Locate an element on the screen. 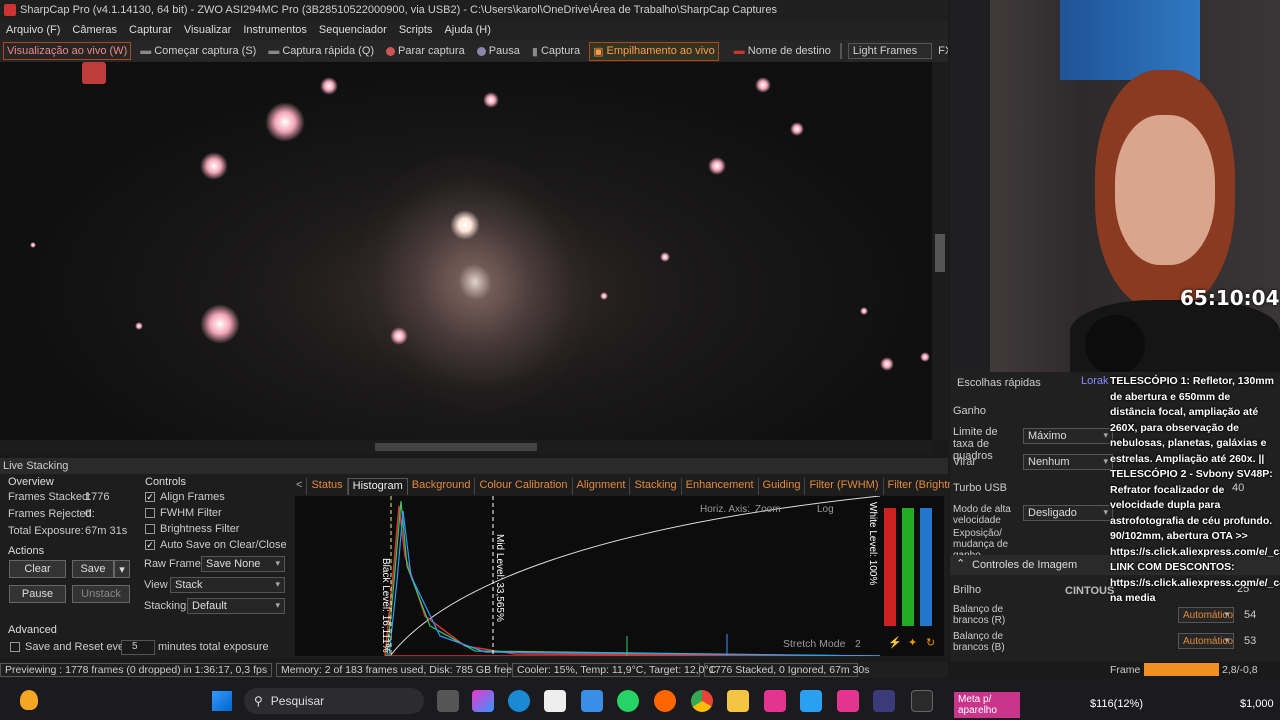 This screenshot has width=1280, height=720. green-level-slider is located at coordinates (908, 567).